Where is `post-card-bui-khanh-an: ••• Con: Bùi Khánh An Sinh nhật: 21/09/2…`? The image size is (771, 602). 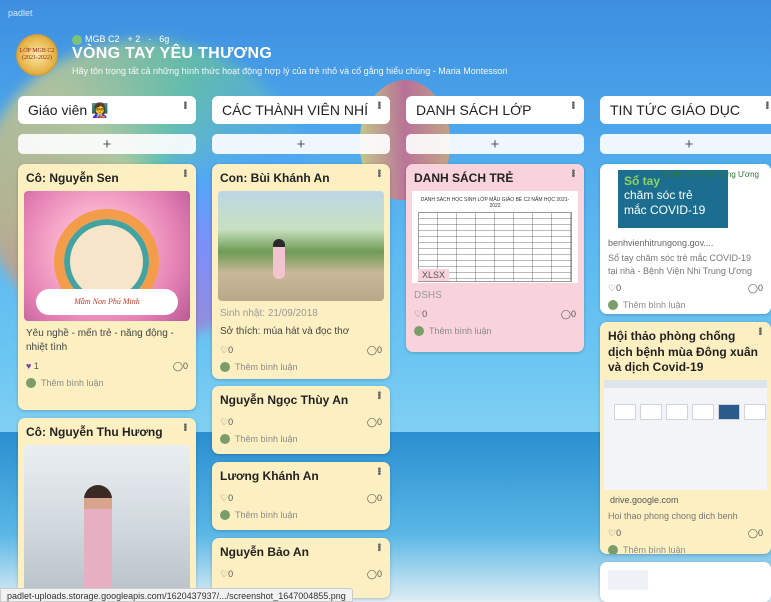 post-card-bui-khanh-an: ••• Con: Bùi Khánh An Sinh nhật: 21/09/2… is located at coordinates (301, 271).